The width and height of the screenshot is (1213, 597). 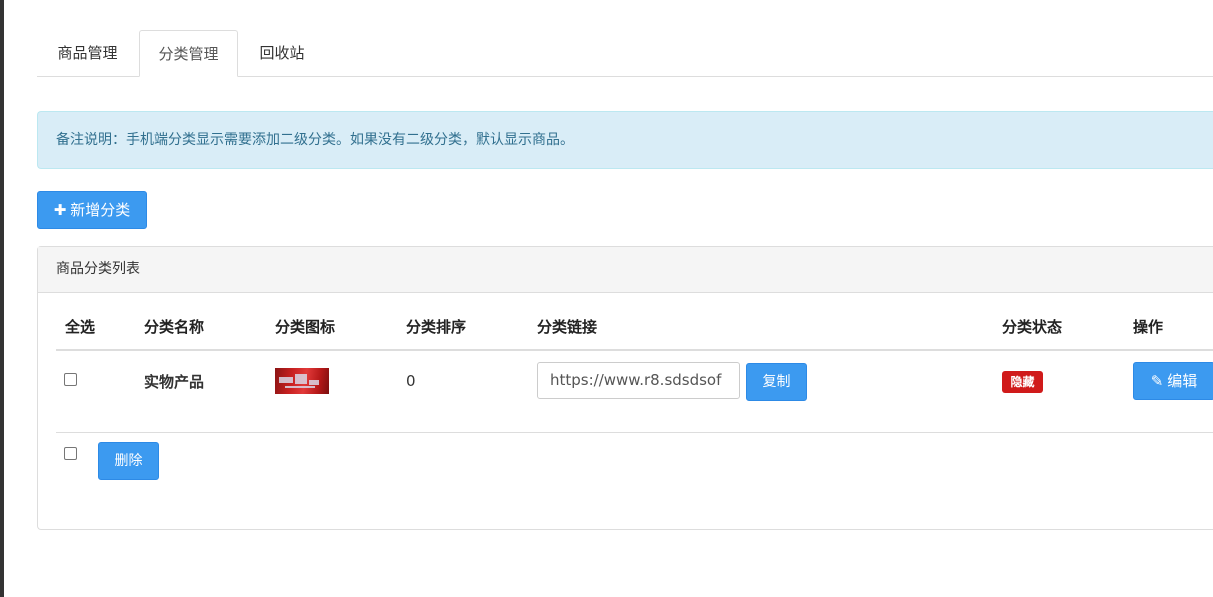 What do you see at coordinates (2, 298) in the screenshot?
I see `window-left-edge` at bounding box center [2, 298].